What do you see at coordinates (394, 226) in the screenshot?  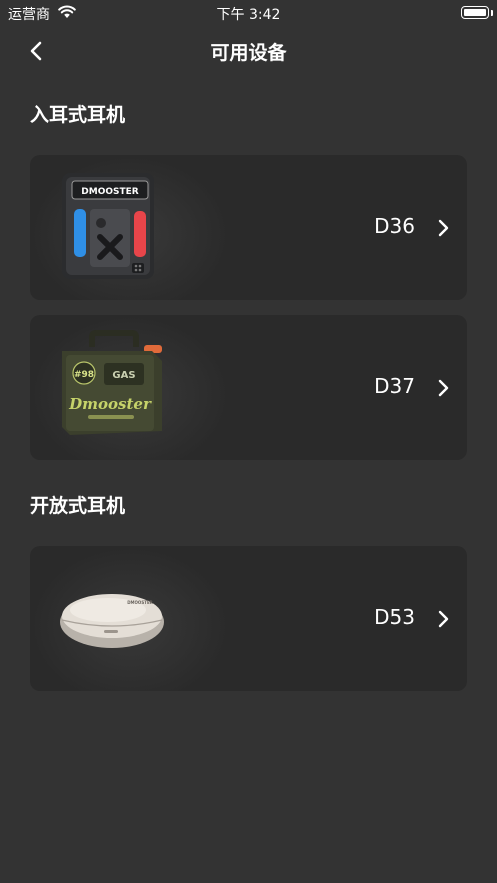 I see `device-name-d36: D36` at bounding box center [394, 226].